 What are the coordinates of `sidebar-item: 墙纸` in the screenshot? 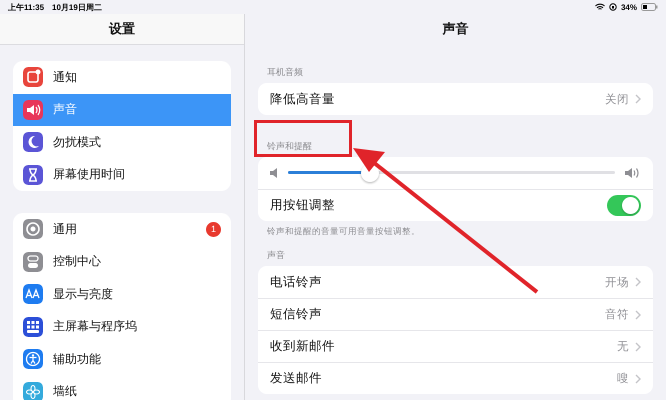 It's located at (122, 388).